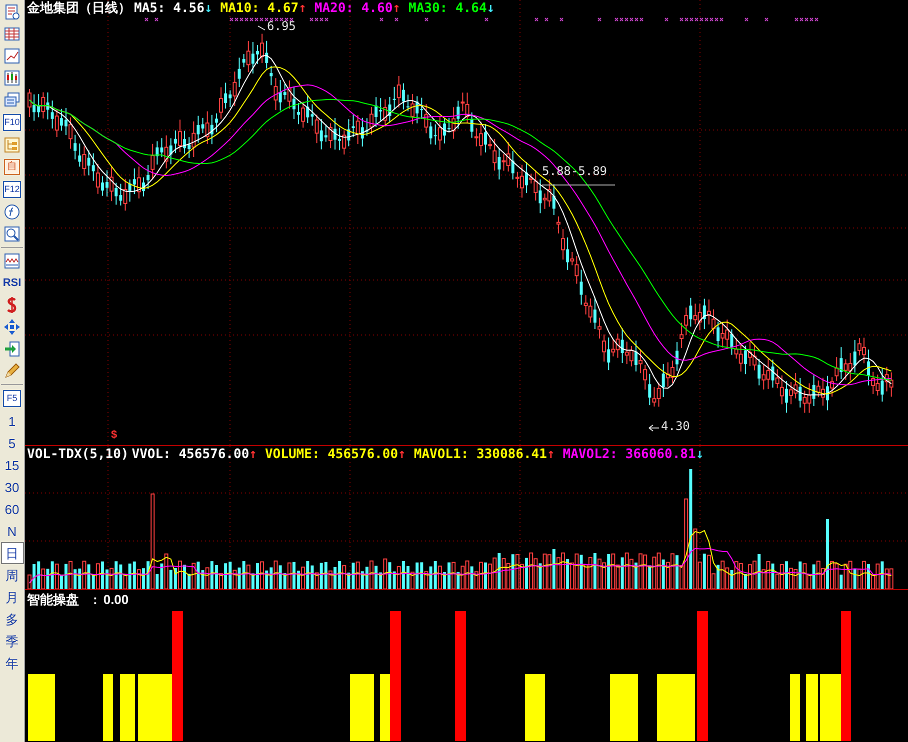  Describe the element at coordinates (353, 9) in the screenshot. I see `indicator-reading: MA20: 4.60` at that location.